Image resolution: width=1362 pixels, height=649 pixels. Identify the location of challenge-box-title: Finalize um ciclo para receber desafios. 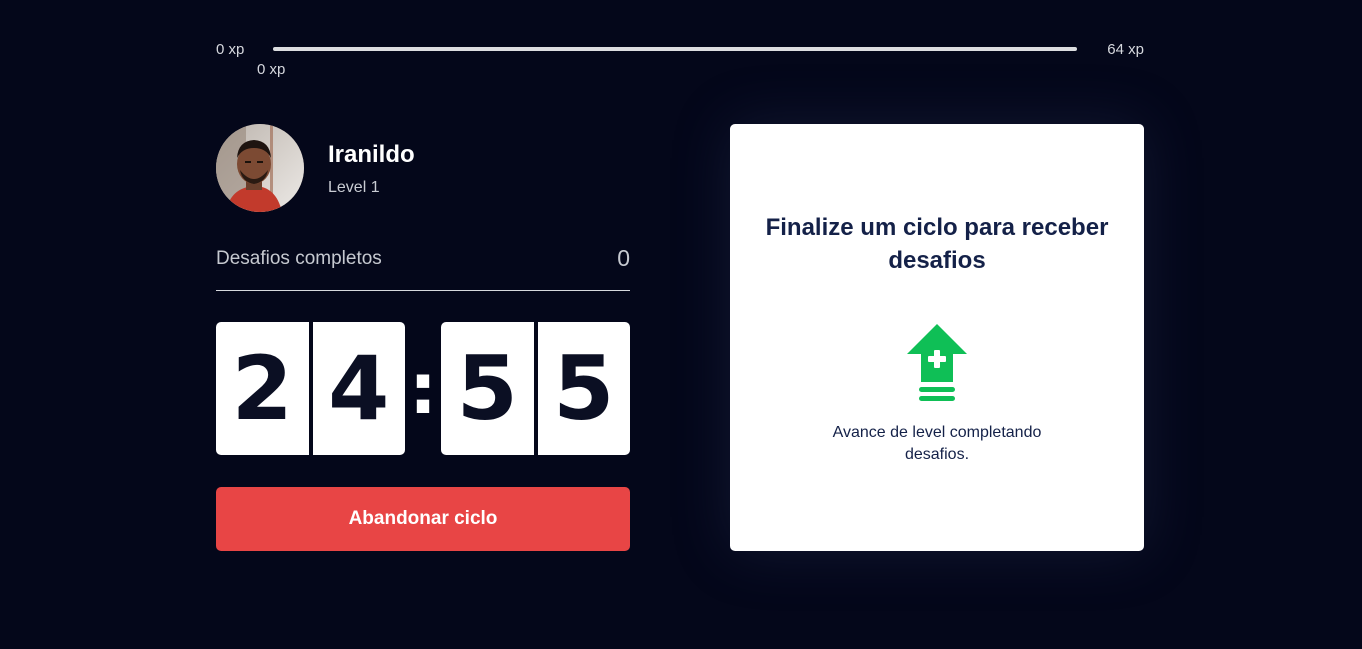
(937, 244).